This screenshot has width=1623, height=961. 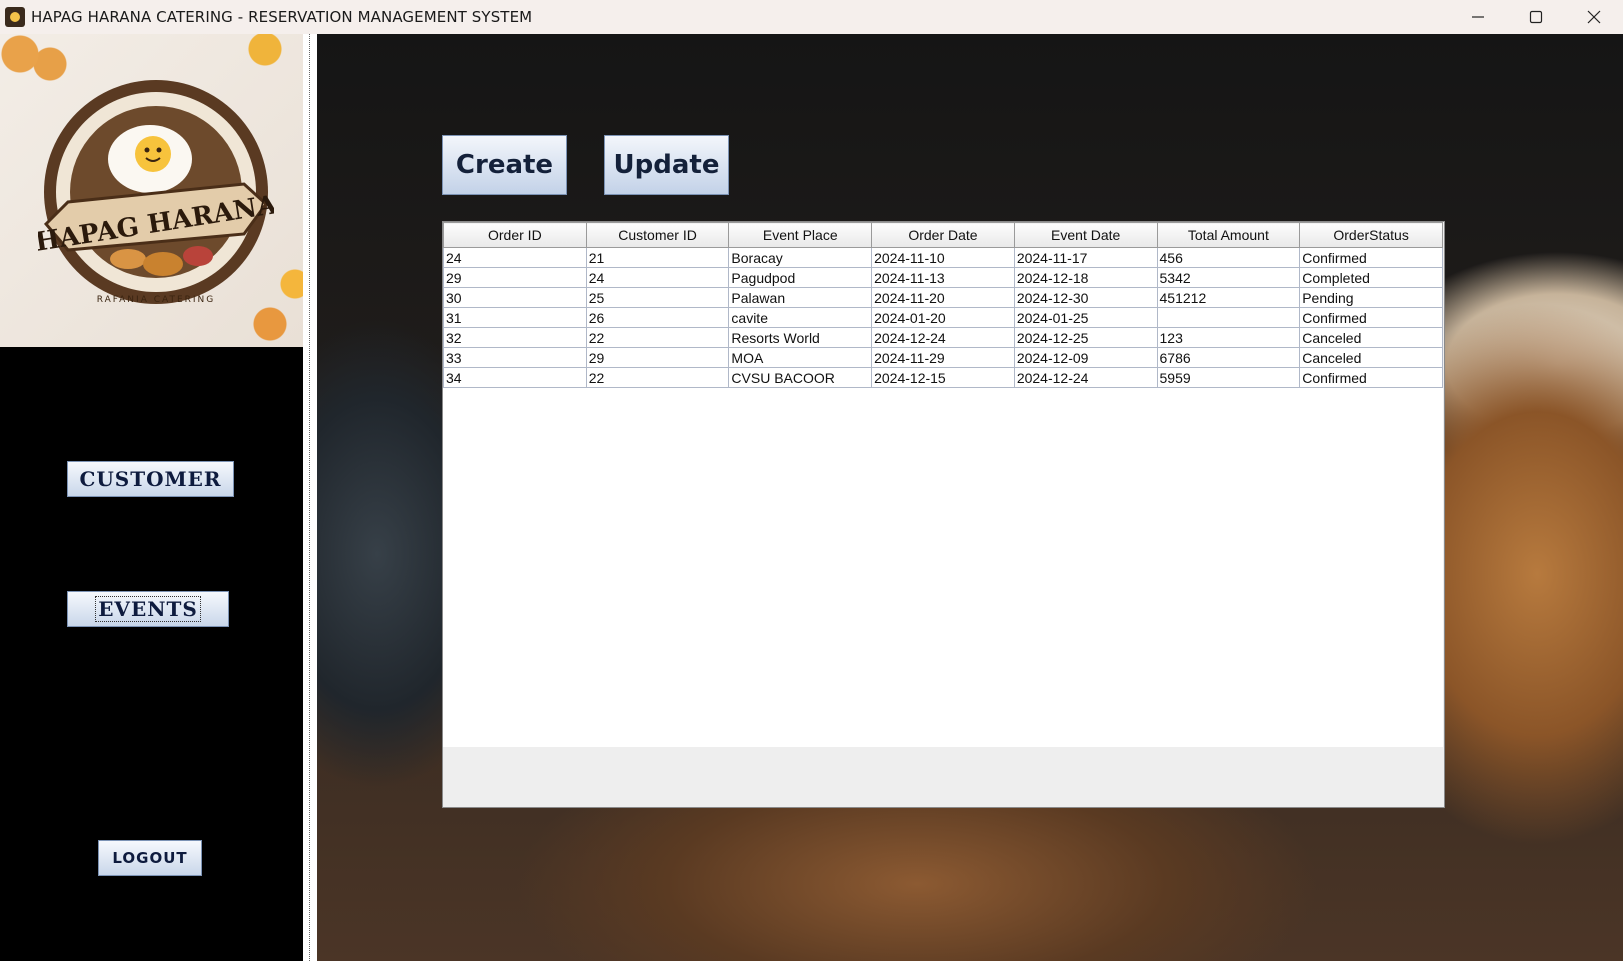 I want to click on brand-logo-panel: HAPAG HARANA RAFANIA CATERING, so click(x=151, y=190).